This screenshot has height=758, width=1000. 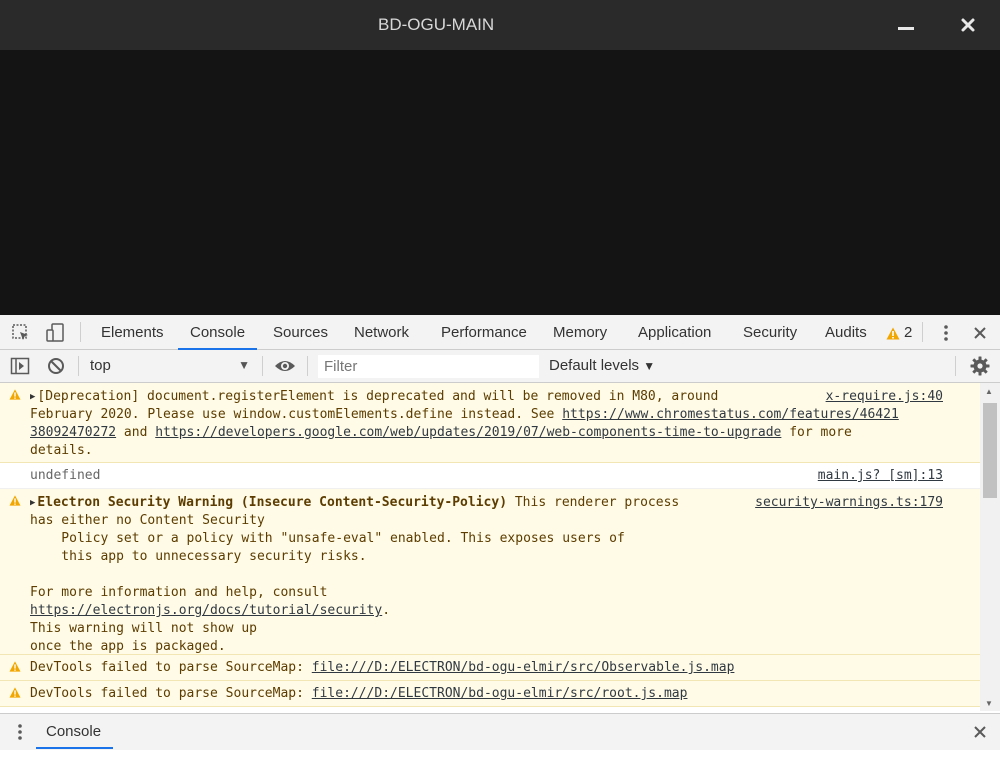 What do you see at coordinates (846, 332) in the screenshot?
I see `tab-audits: Audits` at bounding box center [846, 332].